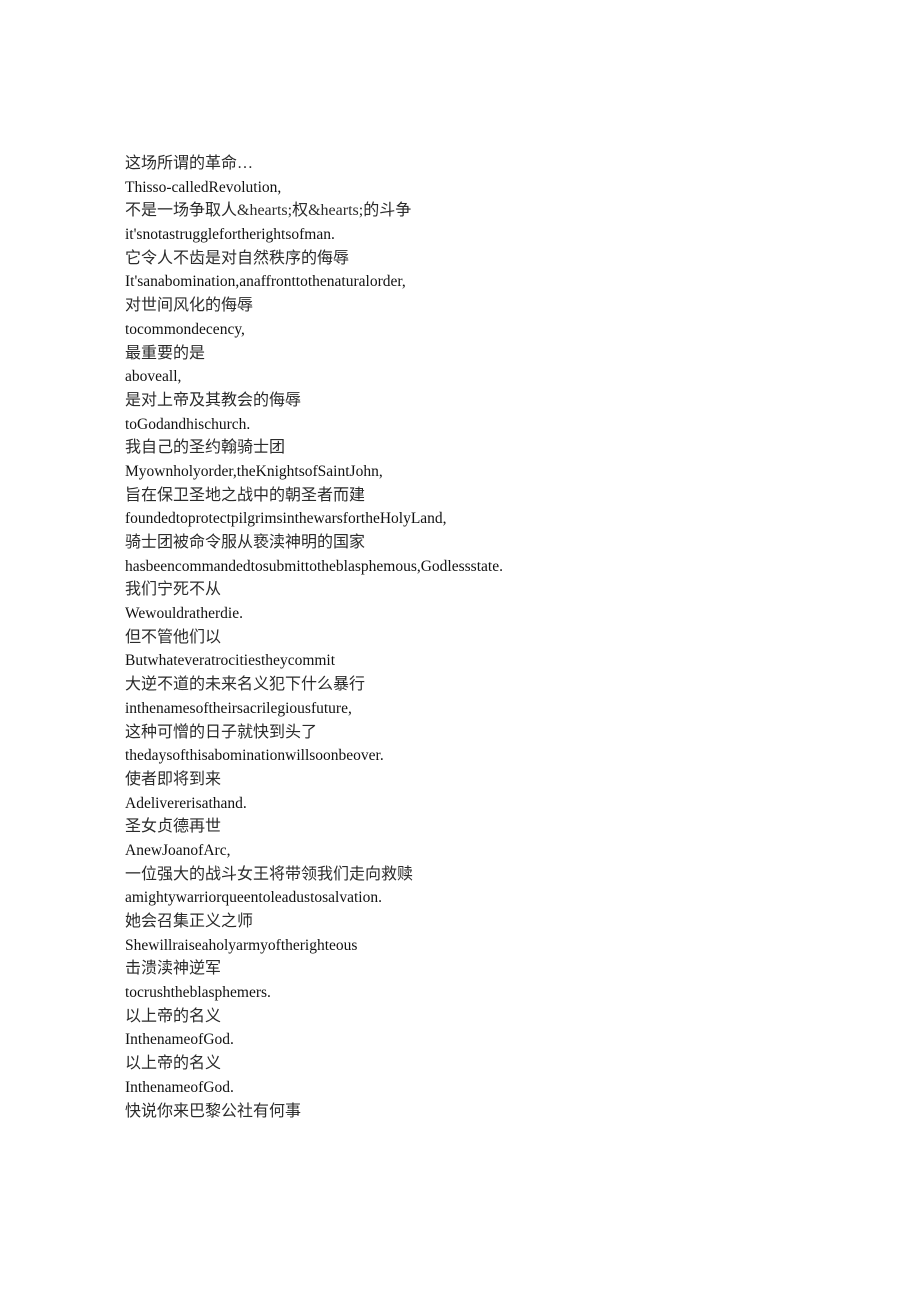 Image resolution: width=920 pixels, height=1301 pixels. I want to click on transcript-line: 骑士团被命令服从亵渎神明的国家, so click(245, 542).